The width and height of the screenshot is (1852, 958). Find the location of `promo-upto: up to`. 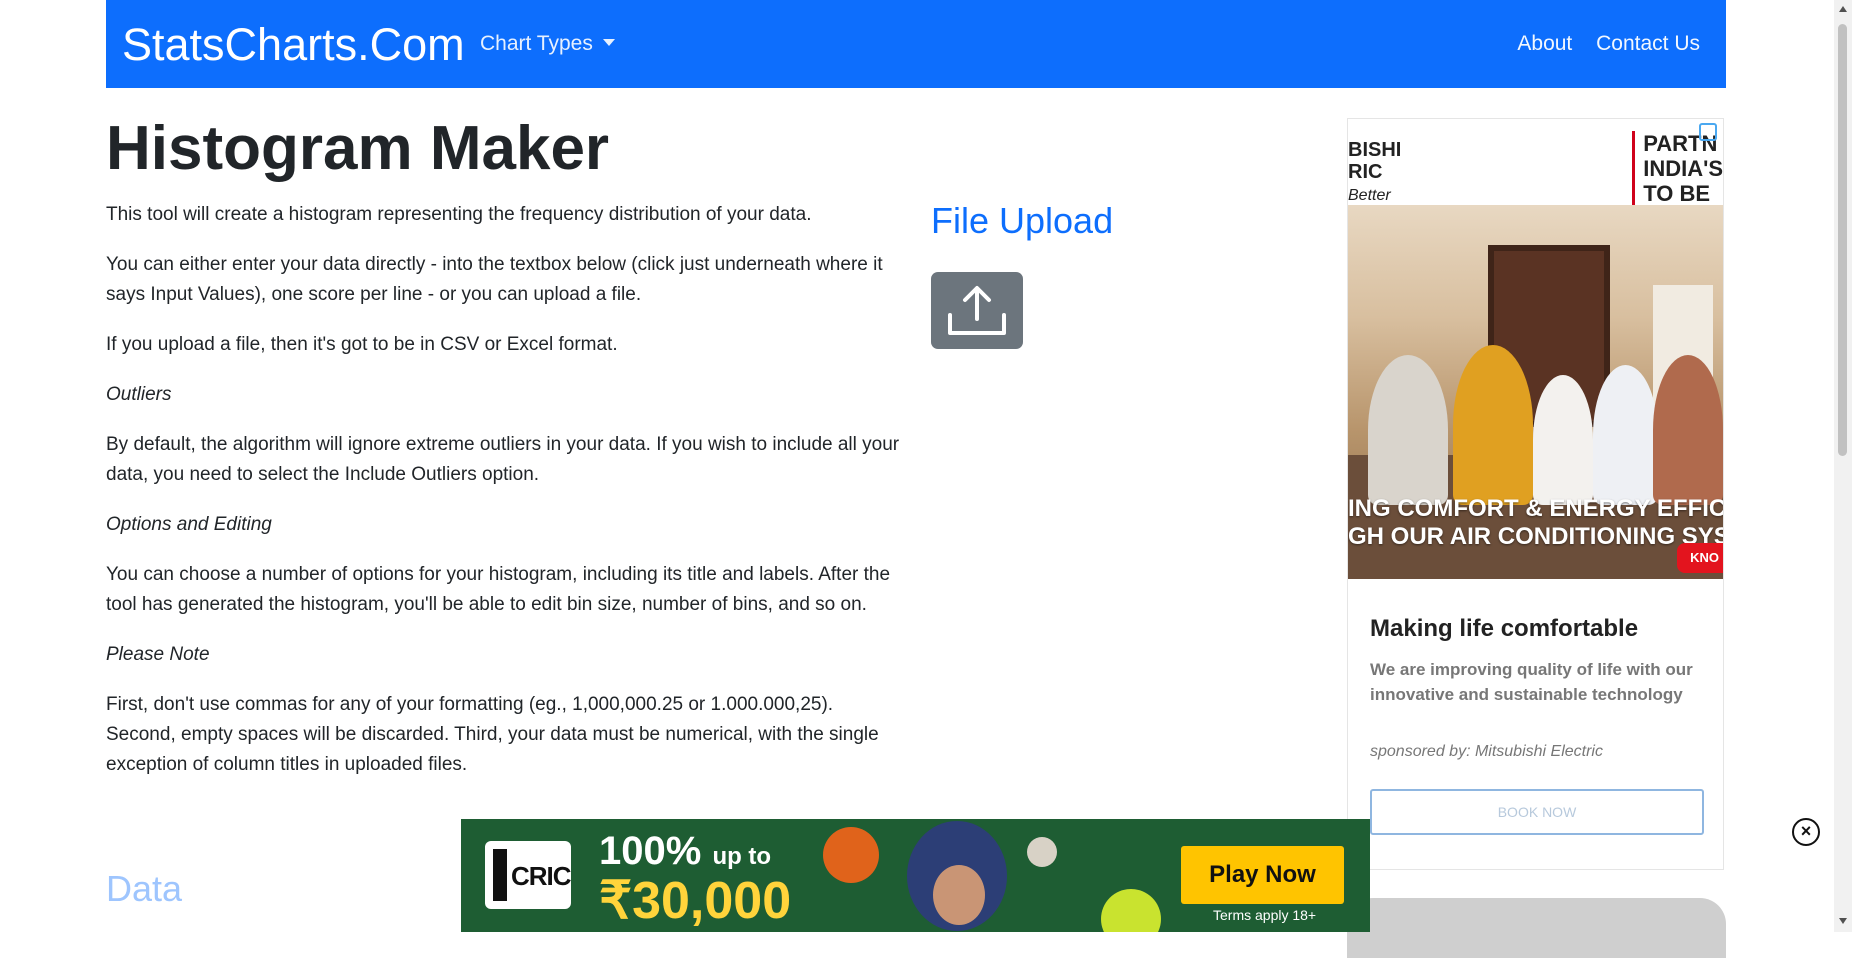

promo-upto: up to is located at coordinates (742, 856).